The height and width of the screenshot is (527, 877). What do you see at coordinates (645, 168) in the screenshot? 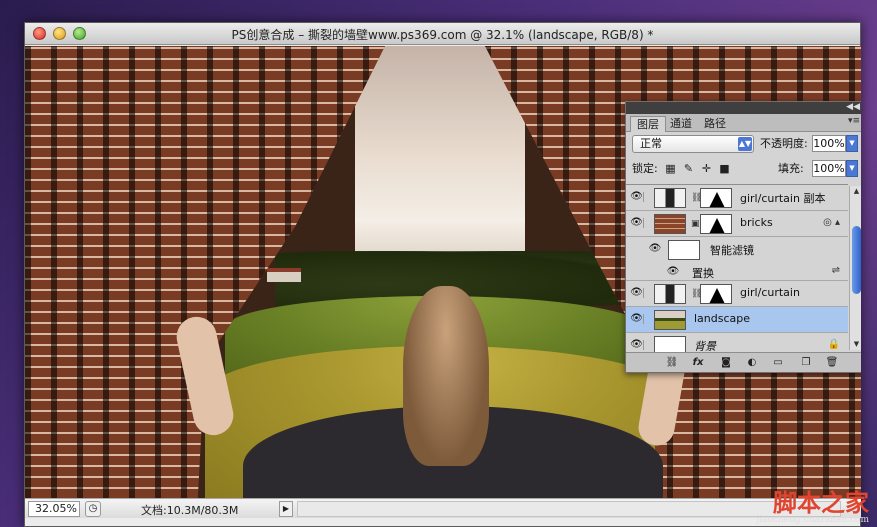
I see `lock-label: 锁定:` at bounding box center [645, 168].